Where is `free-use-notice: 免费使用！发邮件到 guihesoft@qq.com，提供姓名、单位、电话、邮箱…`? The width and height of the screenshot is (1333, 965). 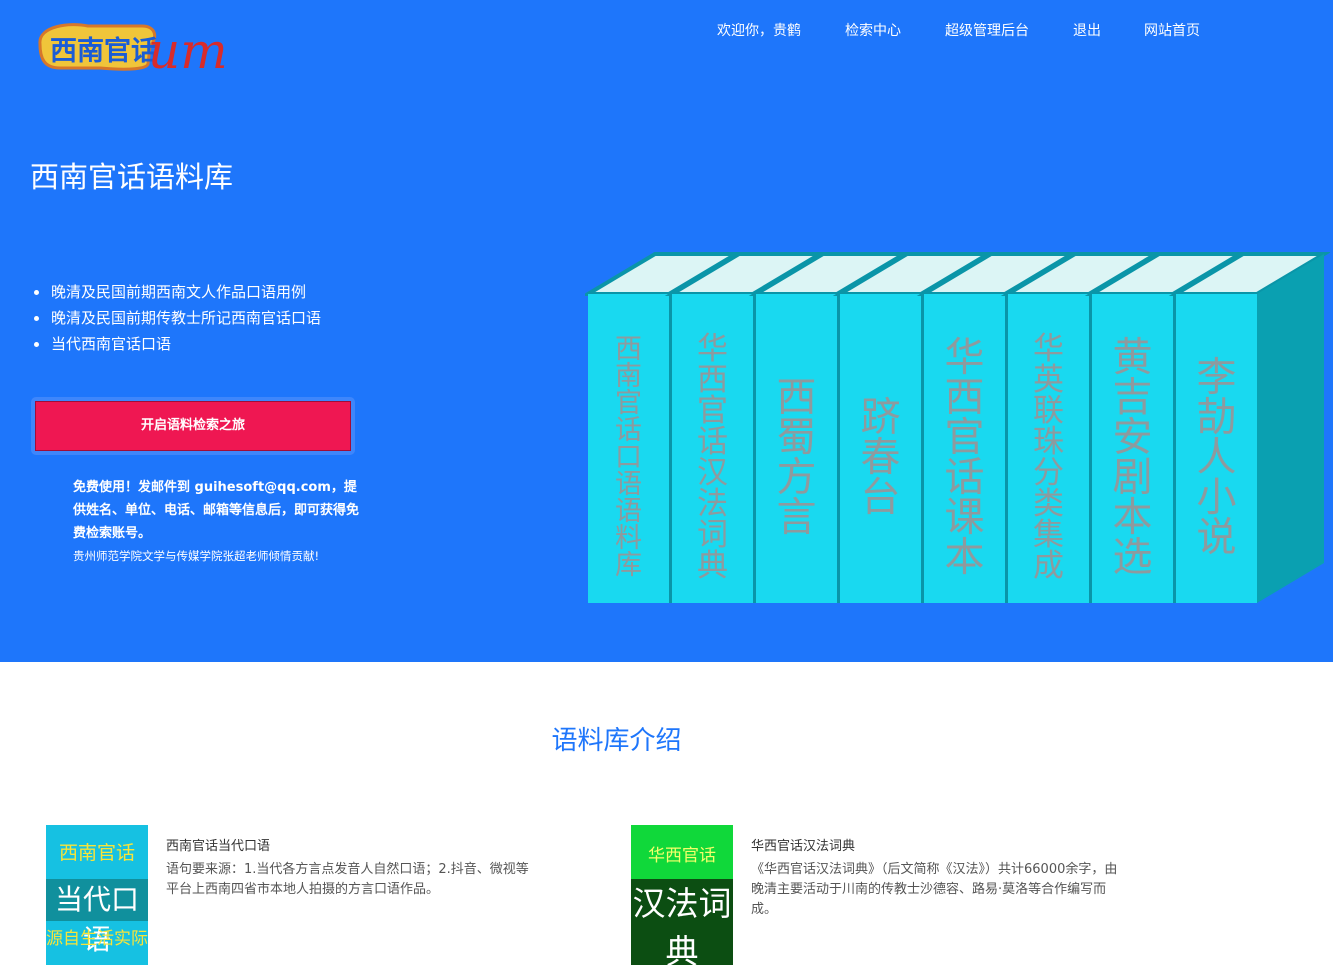
free-use-notice: 免费使用！发邮件到 guihesoft@qq.com，提供姓名、单位、电话、邮箱… is located at coordinates (216, 510).